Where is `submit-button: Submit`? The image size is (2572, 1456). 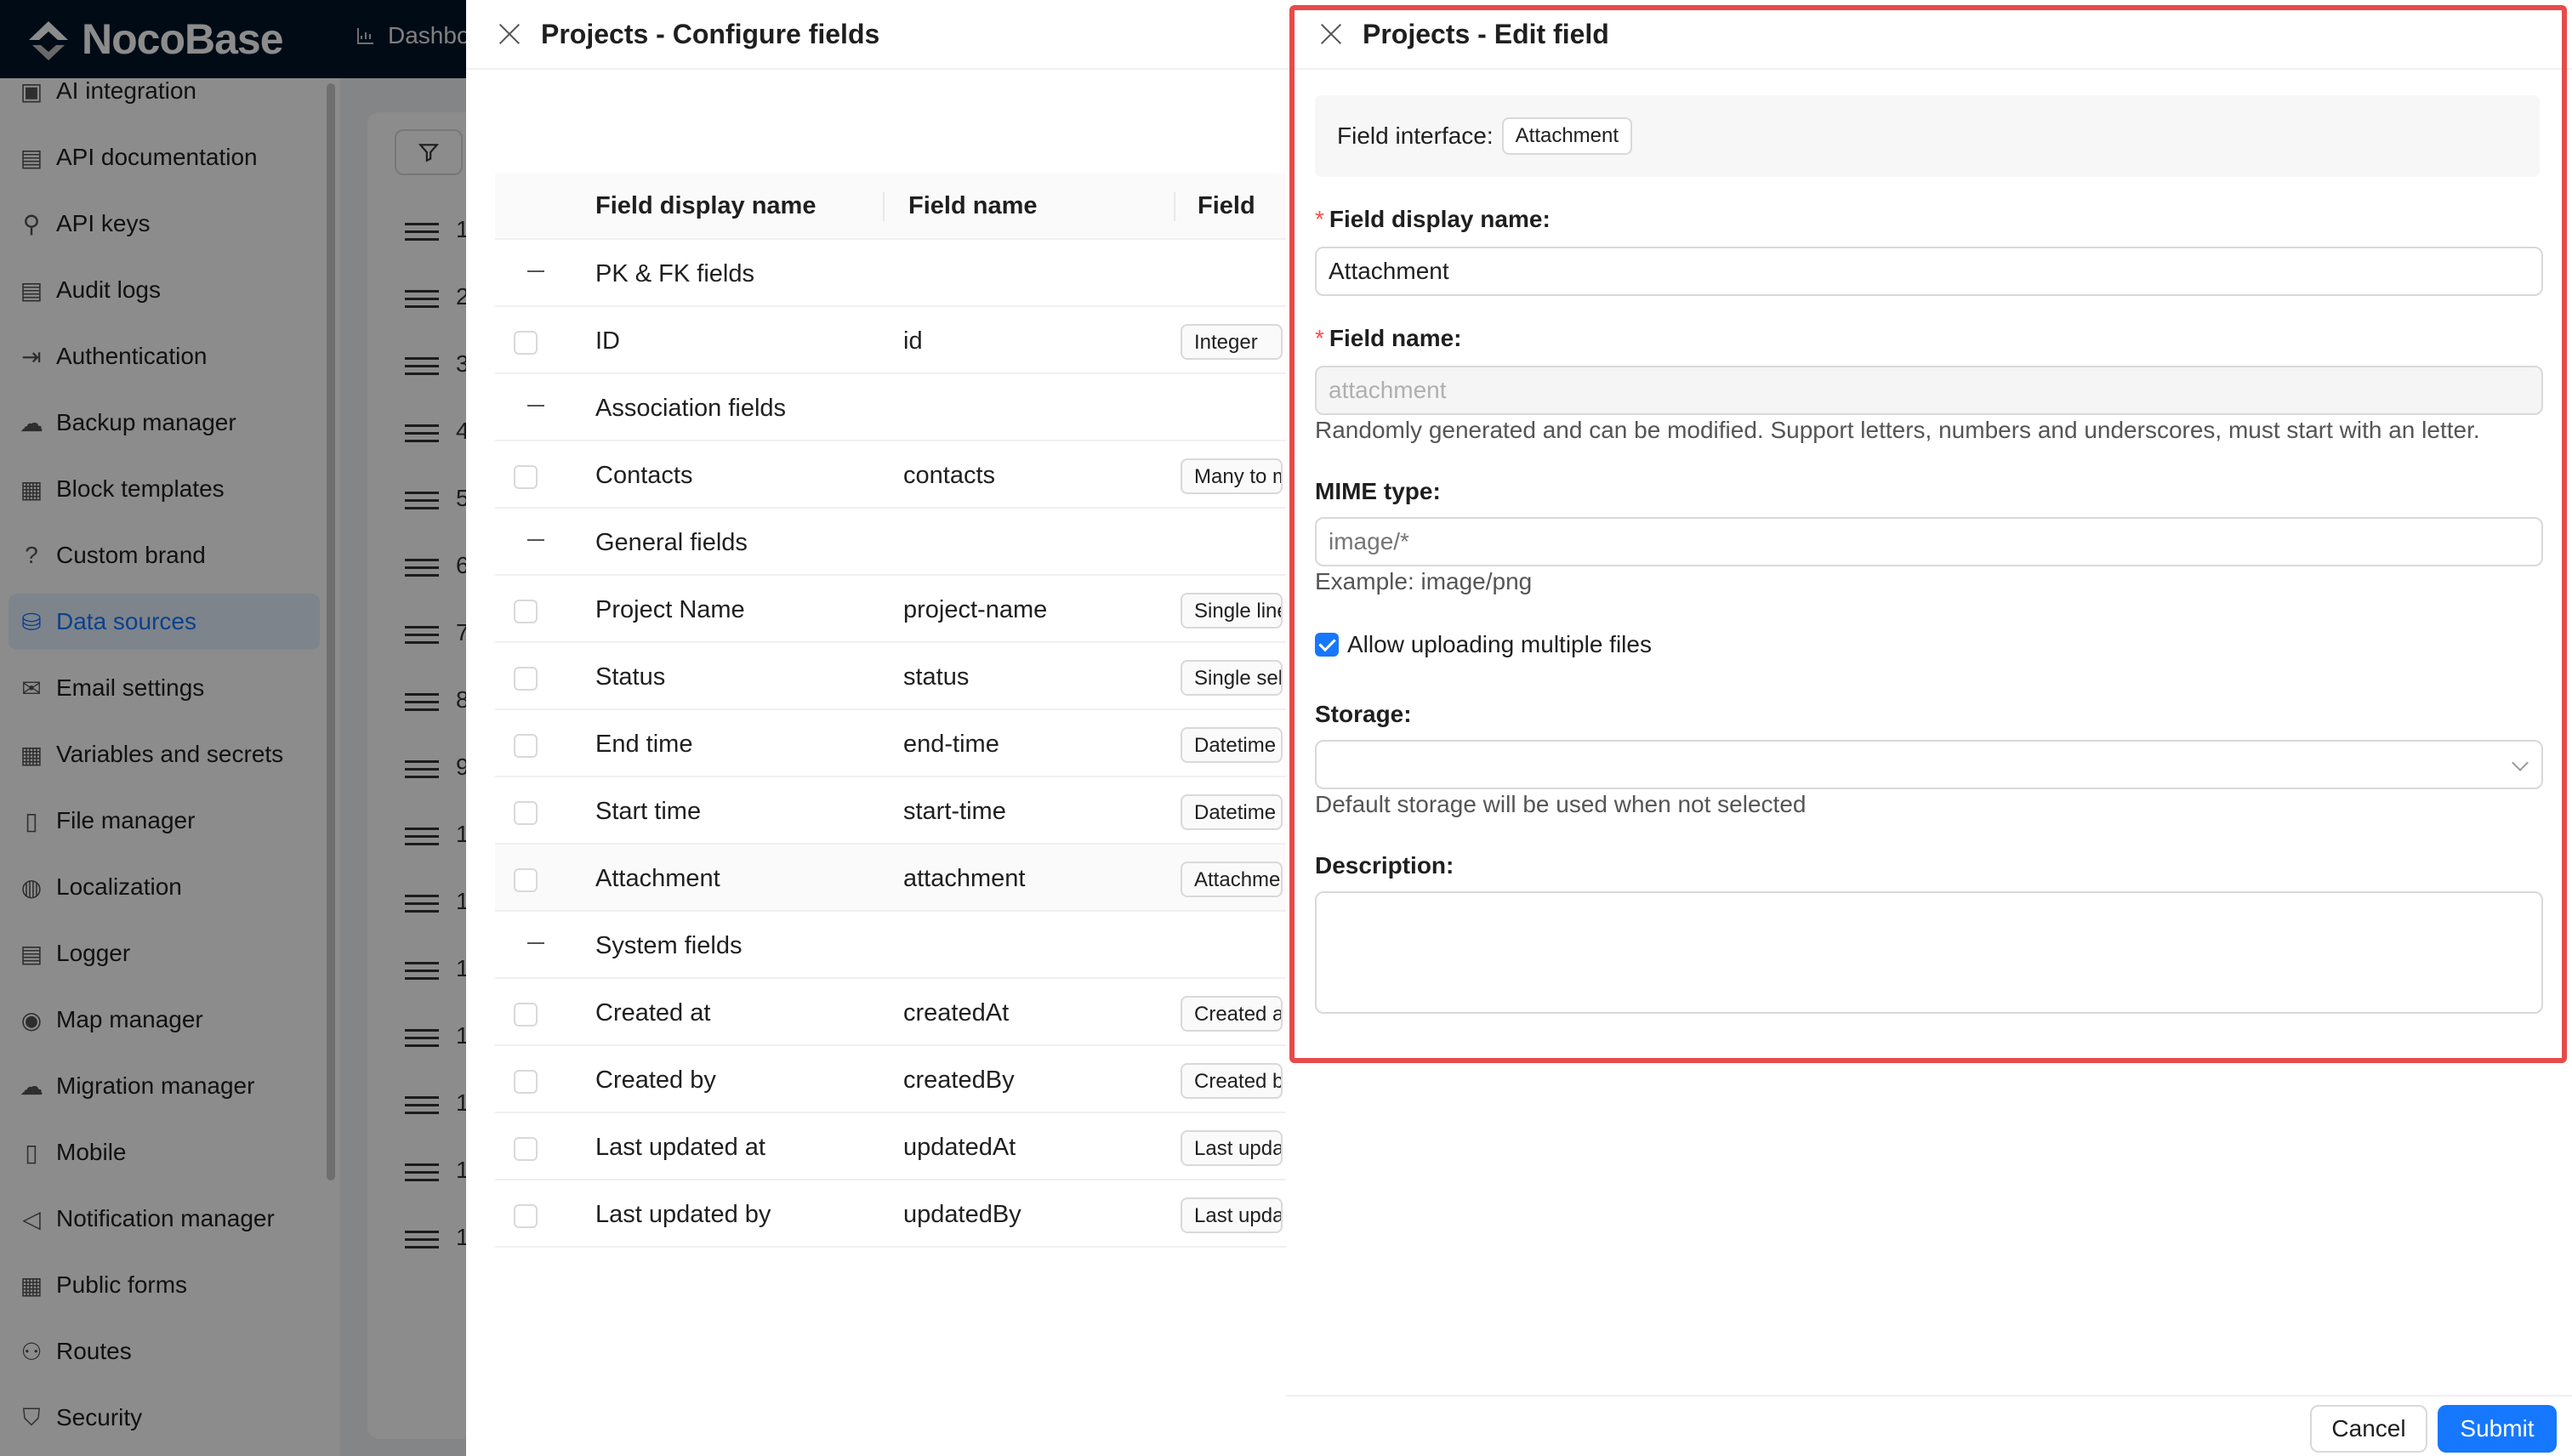 submit-button: Submit is located at coordinates (2498, 1429).